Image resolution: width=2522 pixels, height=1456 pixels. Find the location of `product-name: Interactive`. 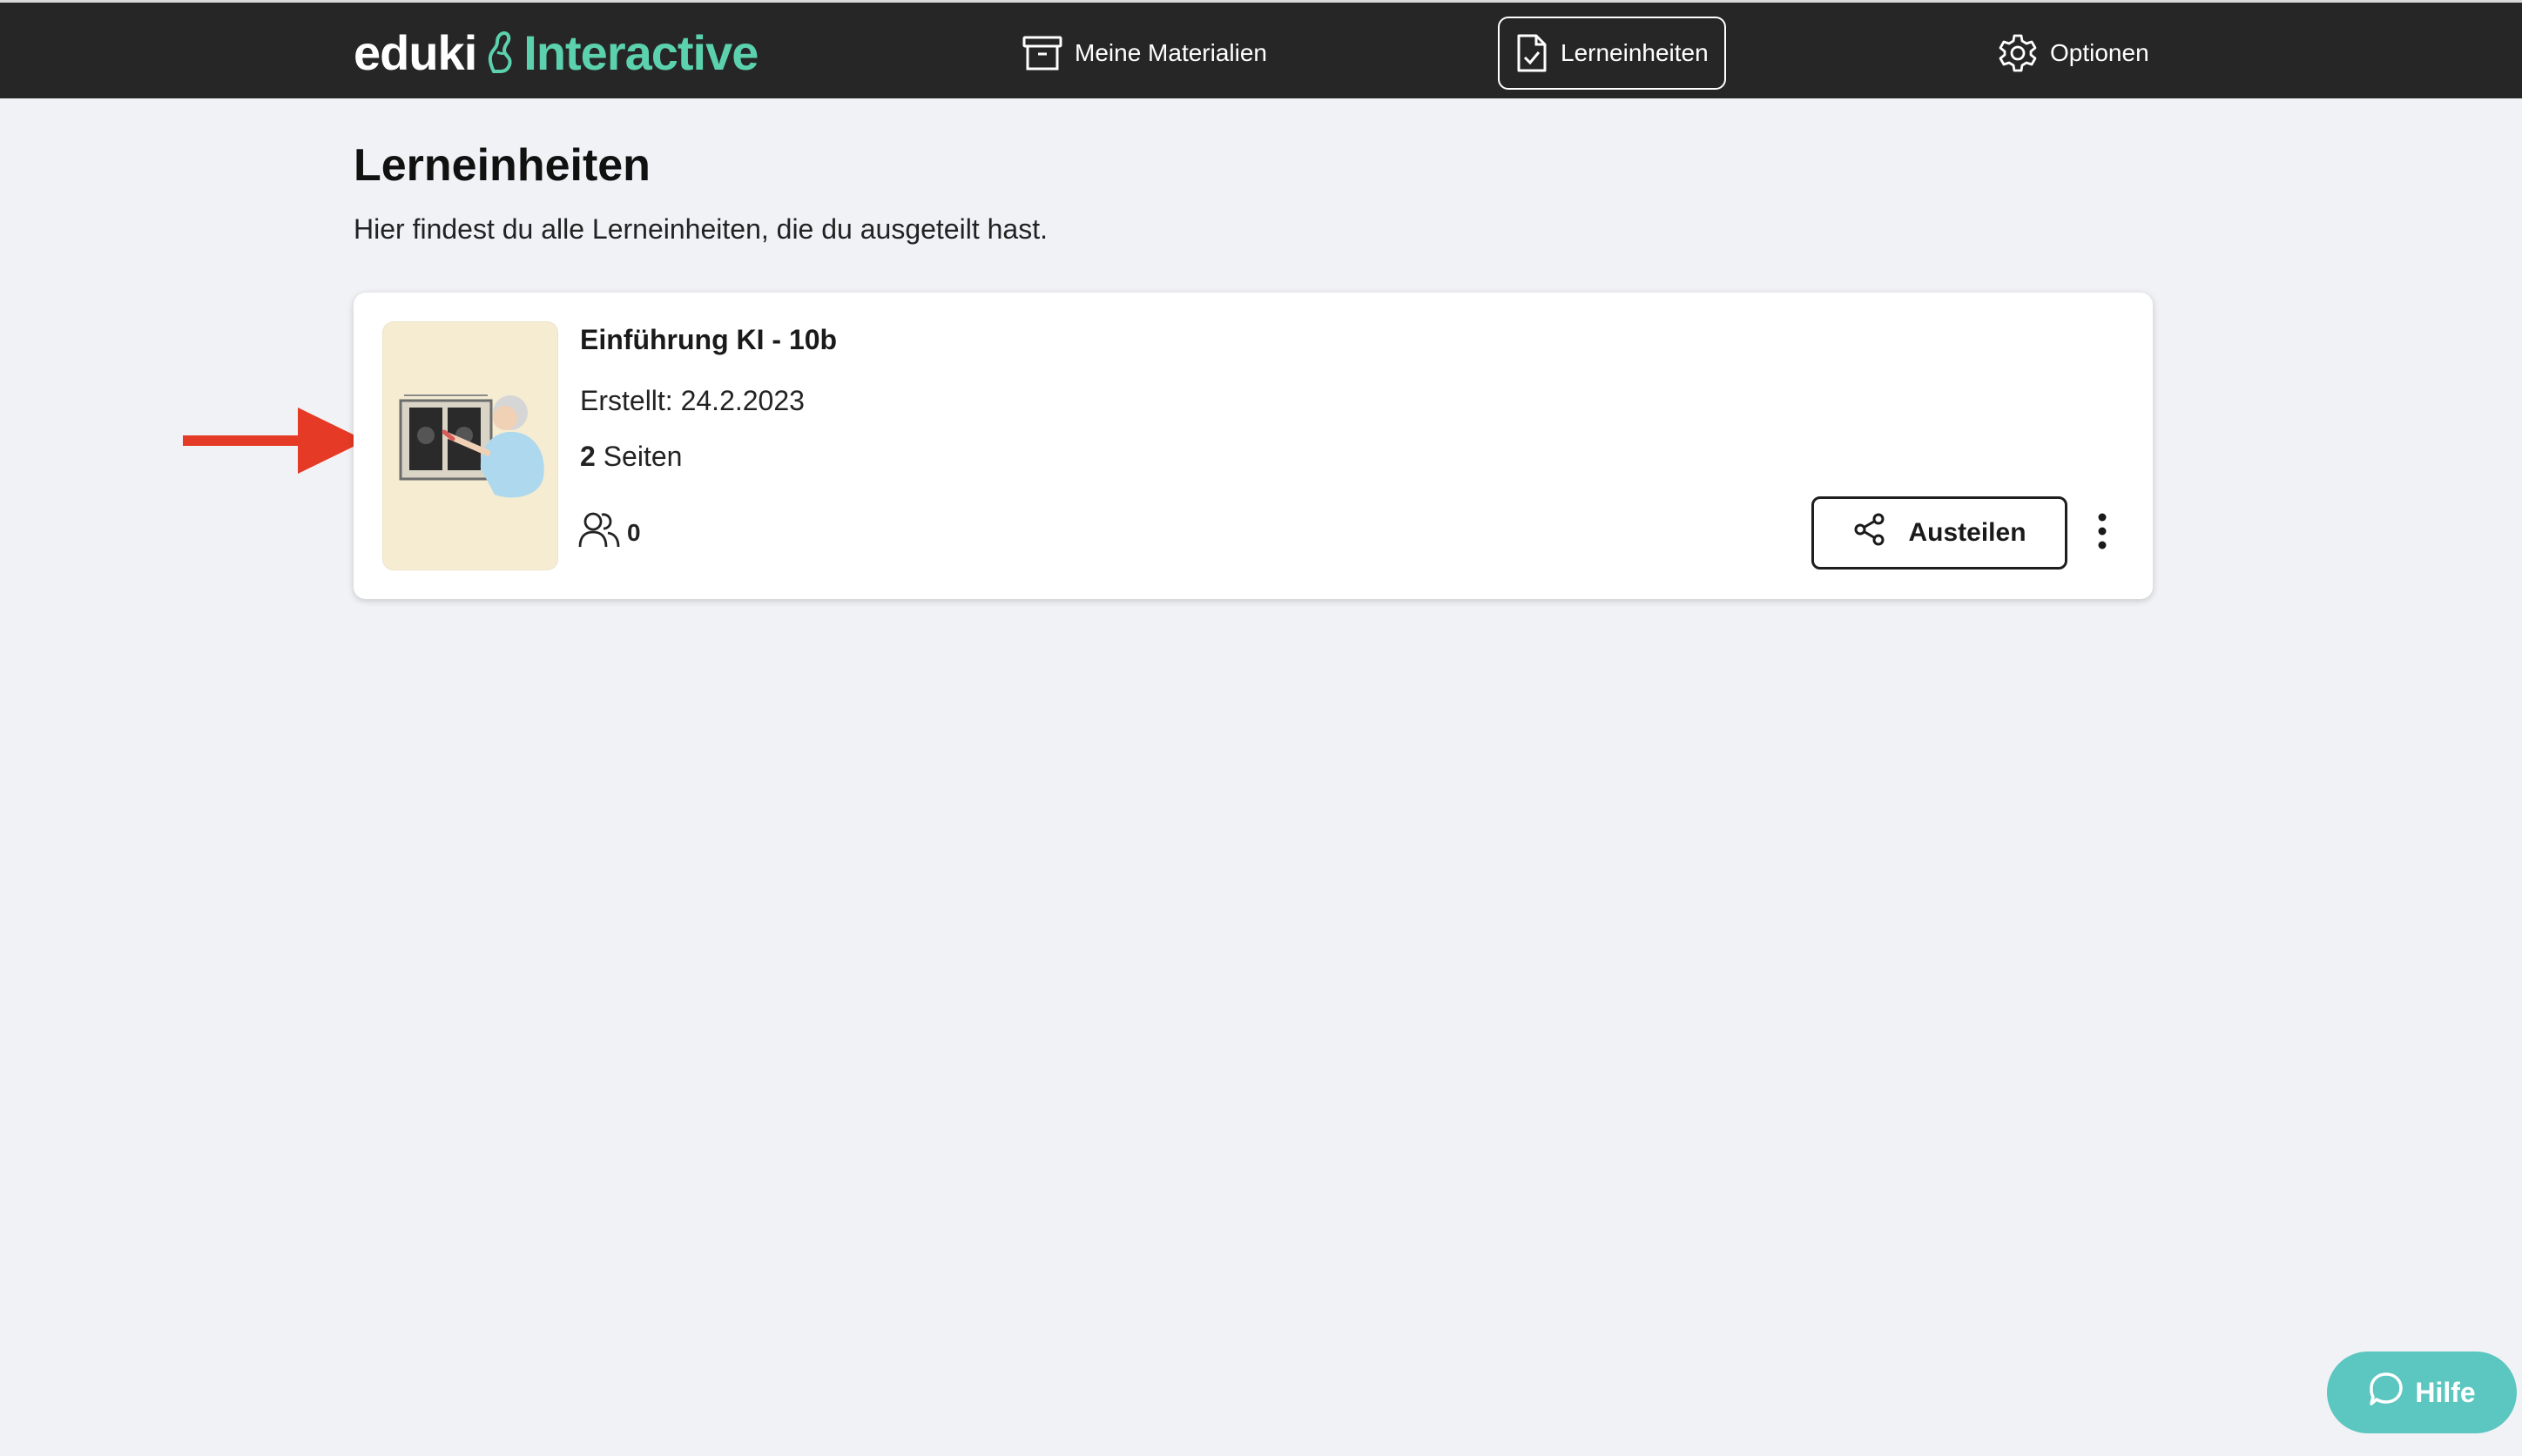

product-name: Interactive is located at coordinates (641, 52).